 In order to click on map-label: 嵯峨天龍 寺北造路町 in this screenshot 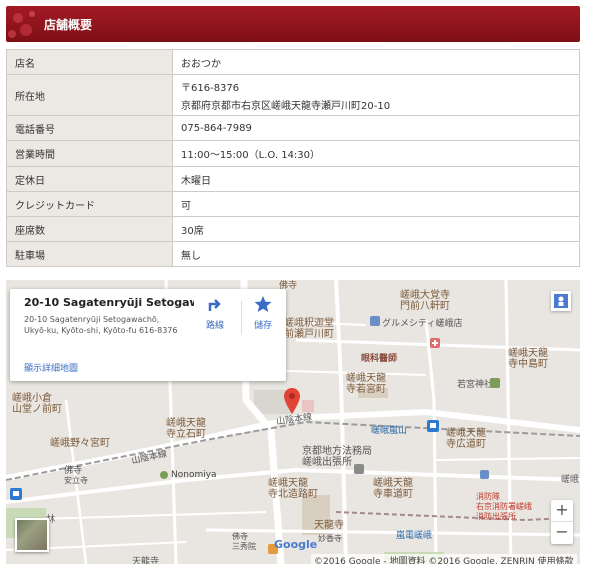, I will do `click(293, 489)`.